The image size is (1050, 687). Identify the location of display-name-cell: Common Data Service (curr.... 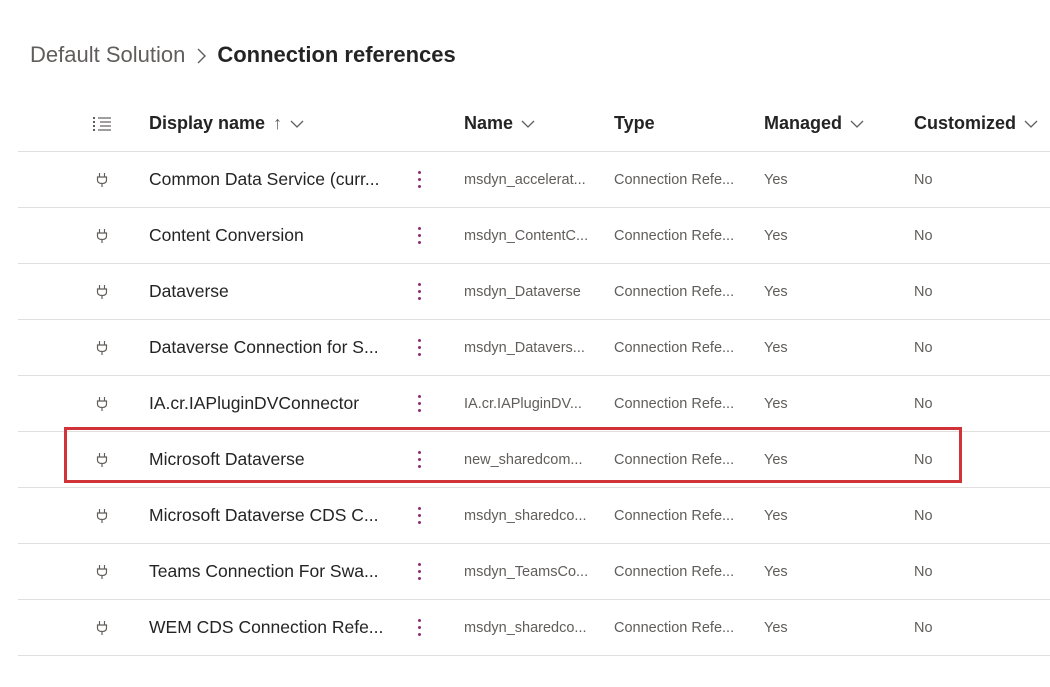
(269, 179).